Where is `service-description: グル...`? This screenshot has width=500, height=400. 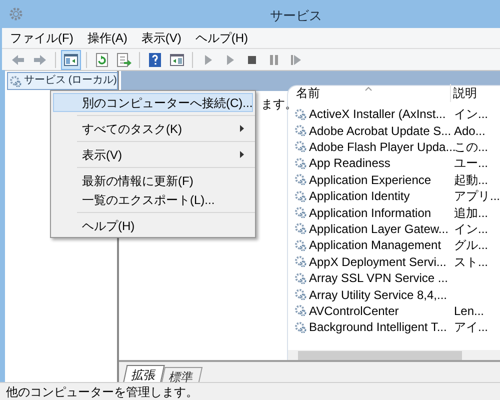
service-description: グル... is located at coordinates (470, 245).